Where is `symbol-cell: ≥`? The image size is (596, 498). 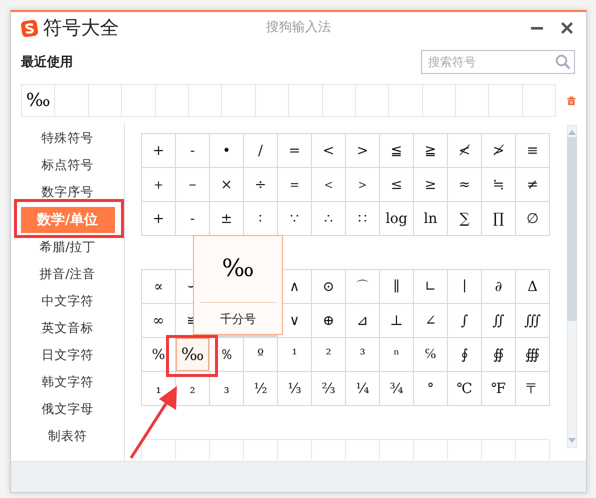
symbol-cell: ≥ is located at coordinates (430, 184).